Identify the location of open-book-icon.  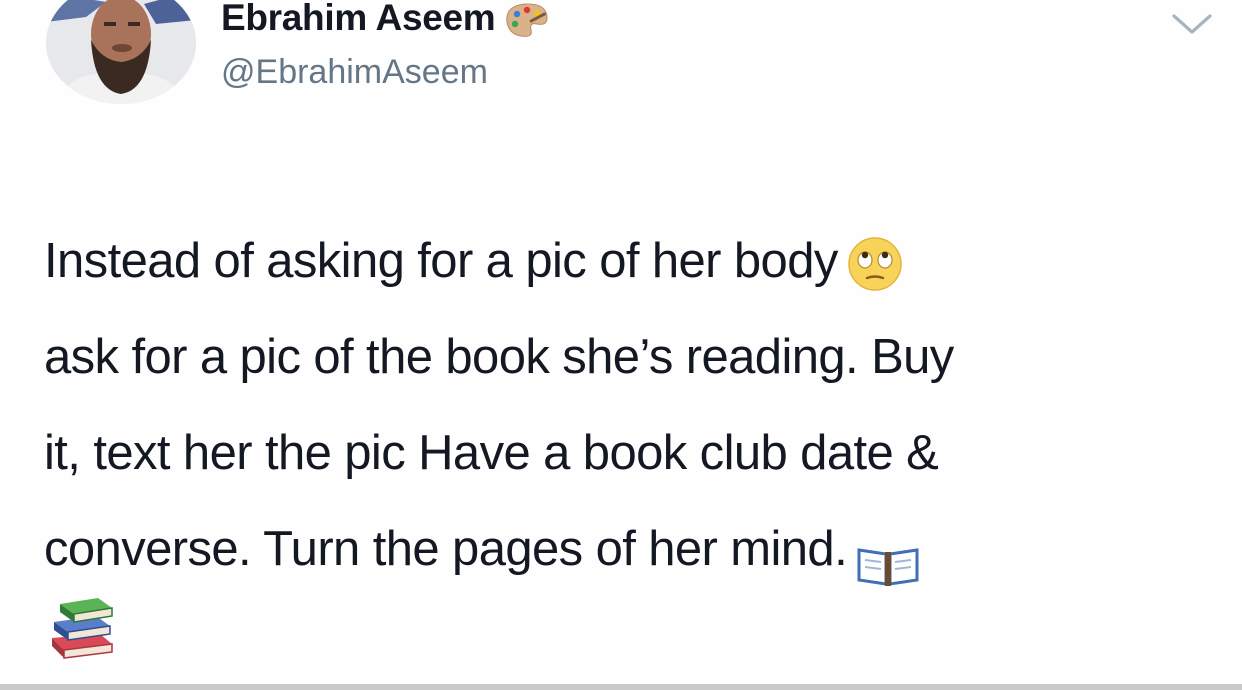
(888, 555).